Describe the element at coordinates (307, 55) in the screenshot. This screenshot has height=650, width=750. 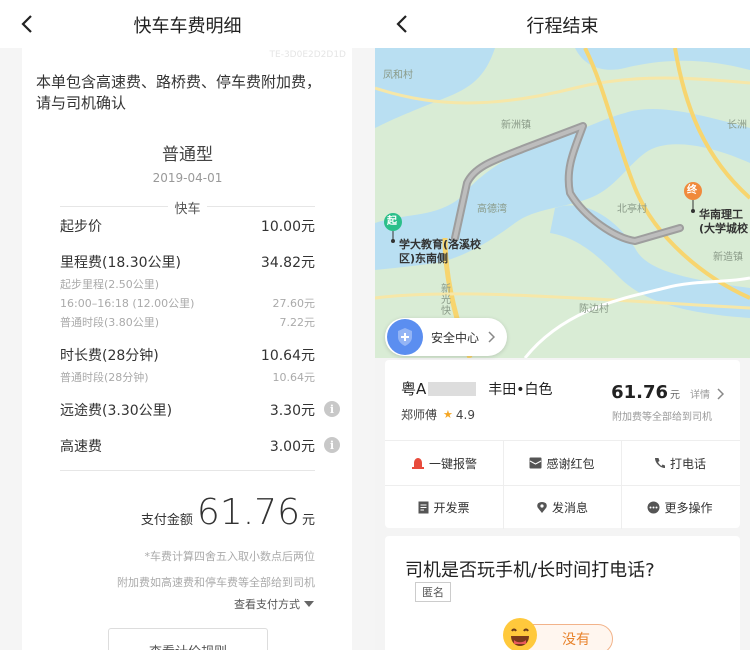
I see `watermark-text: TE-3D0E2D2D1D` at that location.